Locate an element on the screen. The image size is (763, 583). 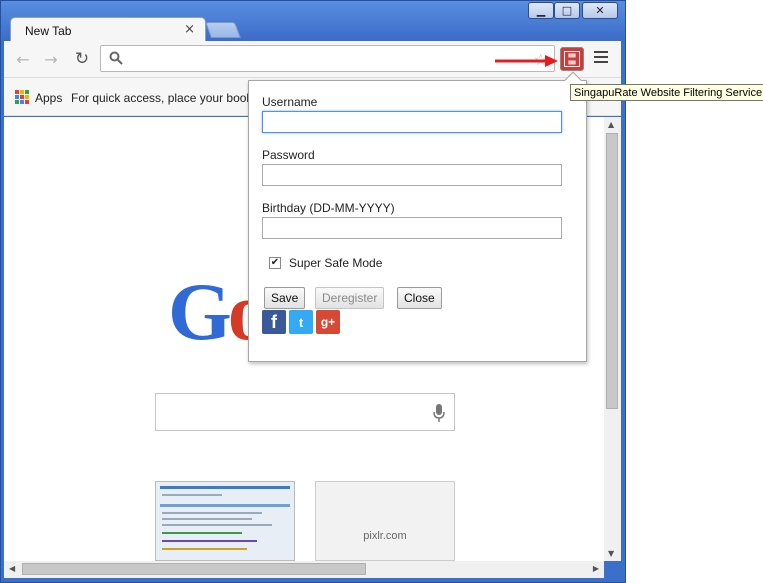
vertical-scroll-thumb is located at coordinates (612, 271).